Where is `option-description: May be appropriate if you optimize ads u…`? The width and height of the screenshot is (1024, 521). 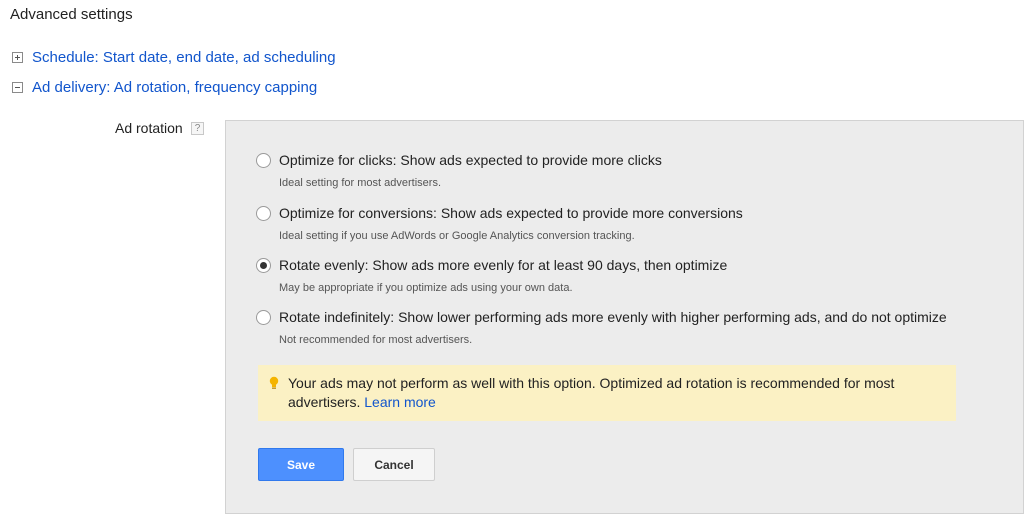 option-description: May be appropriate if you optimize ads u… is located at coordinates (426, 288).